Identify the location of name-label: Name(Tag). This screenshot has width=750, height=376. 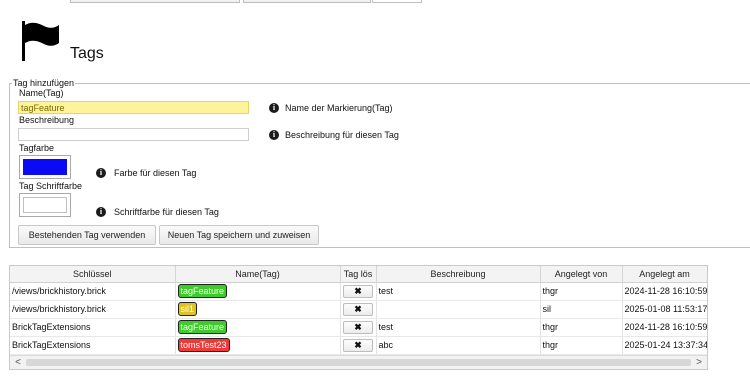
(41, 93).